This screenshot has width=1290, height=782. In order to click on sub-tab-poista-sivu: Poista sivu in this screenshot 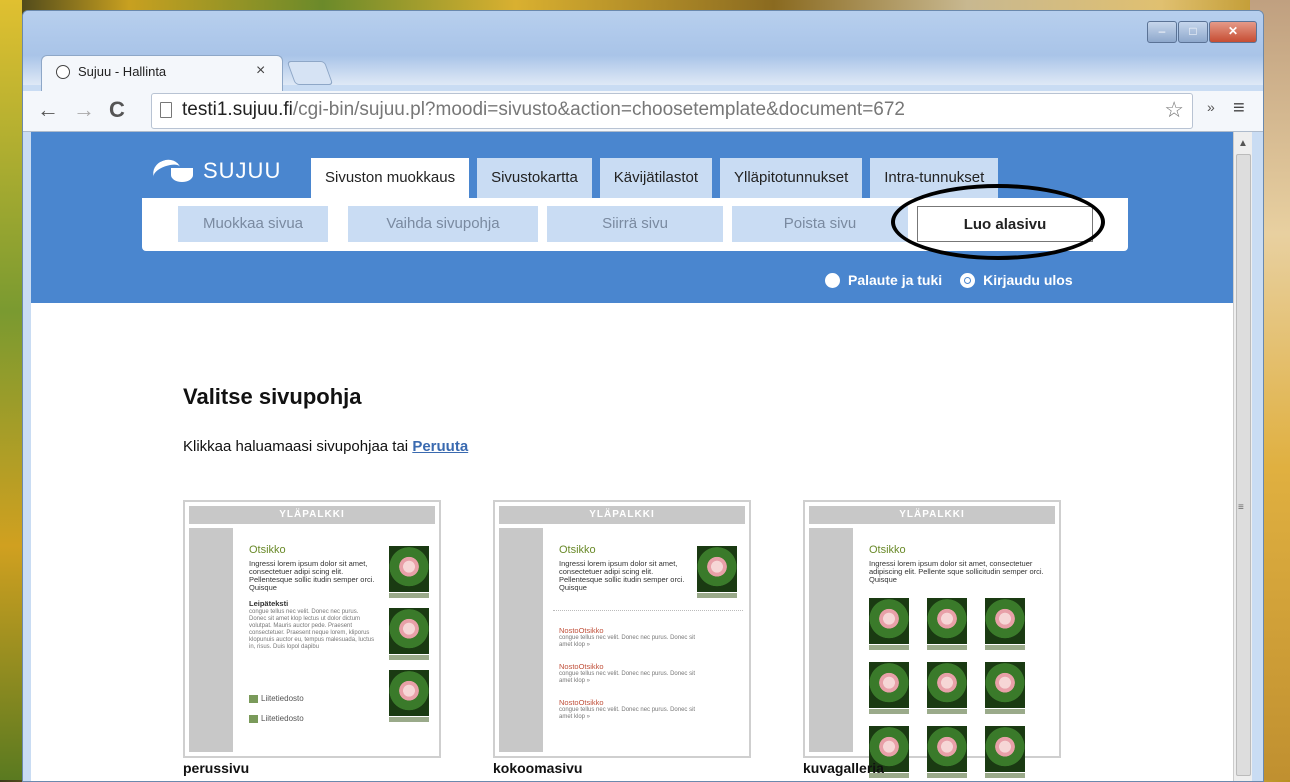, I will do `click(820, 224)`.